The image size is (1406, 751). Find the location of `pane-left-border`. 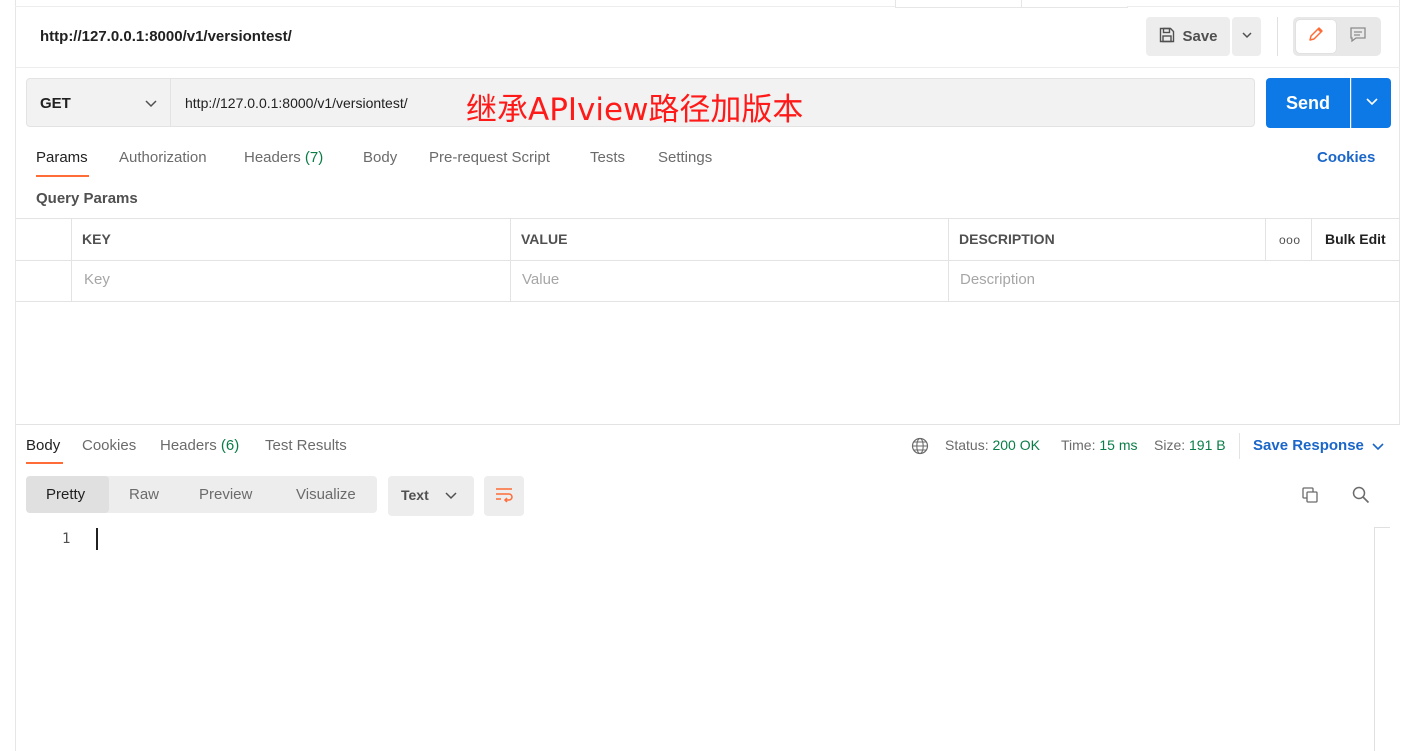

pane-left-border is located at coordinates (15, 375).